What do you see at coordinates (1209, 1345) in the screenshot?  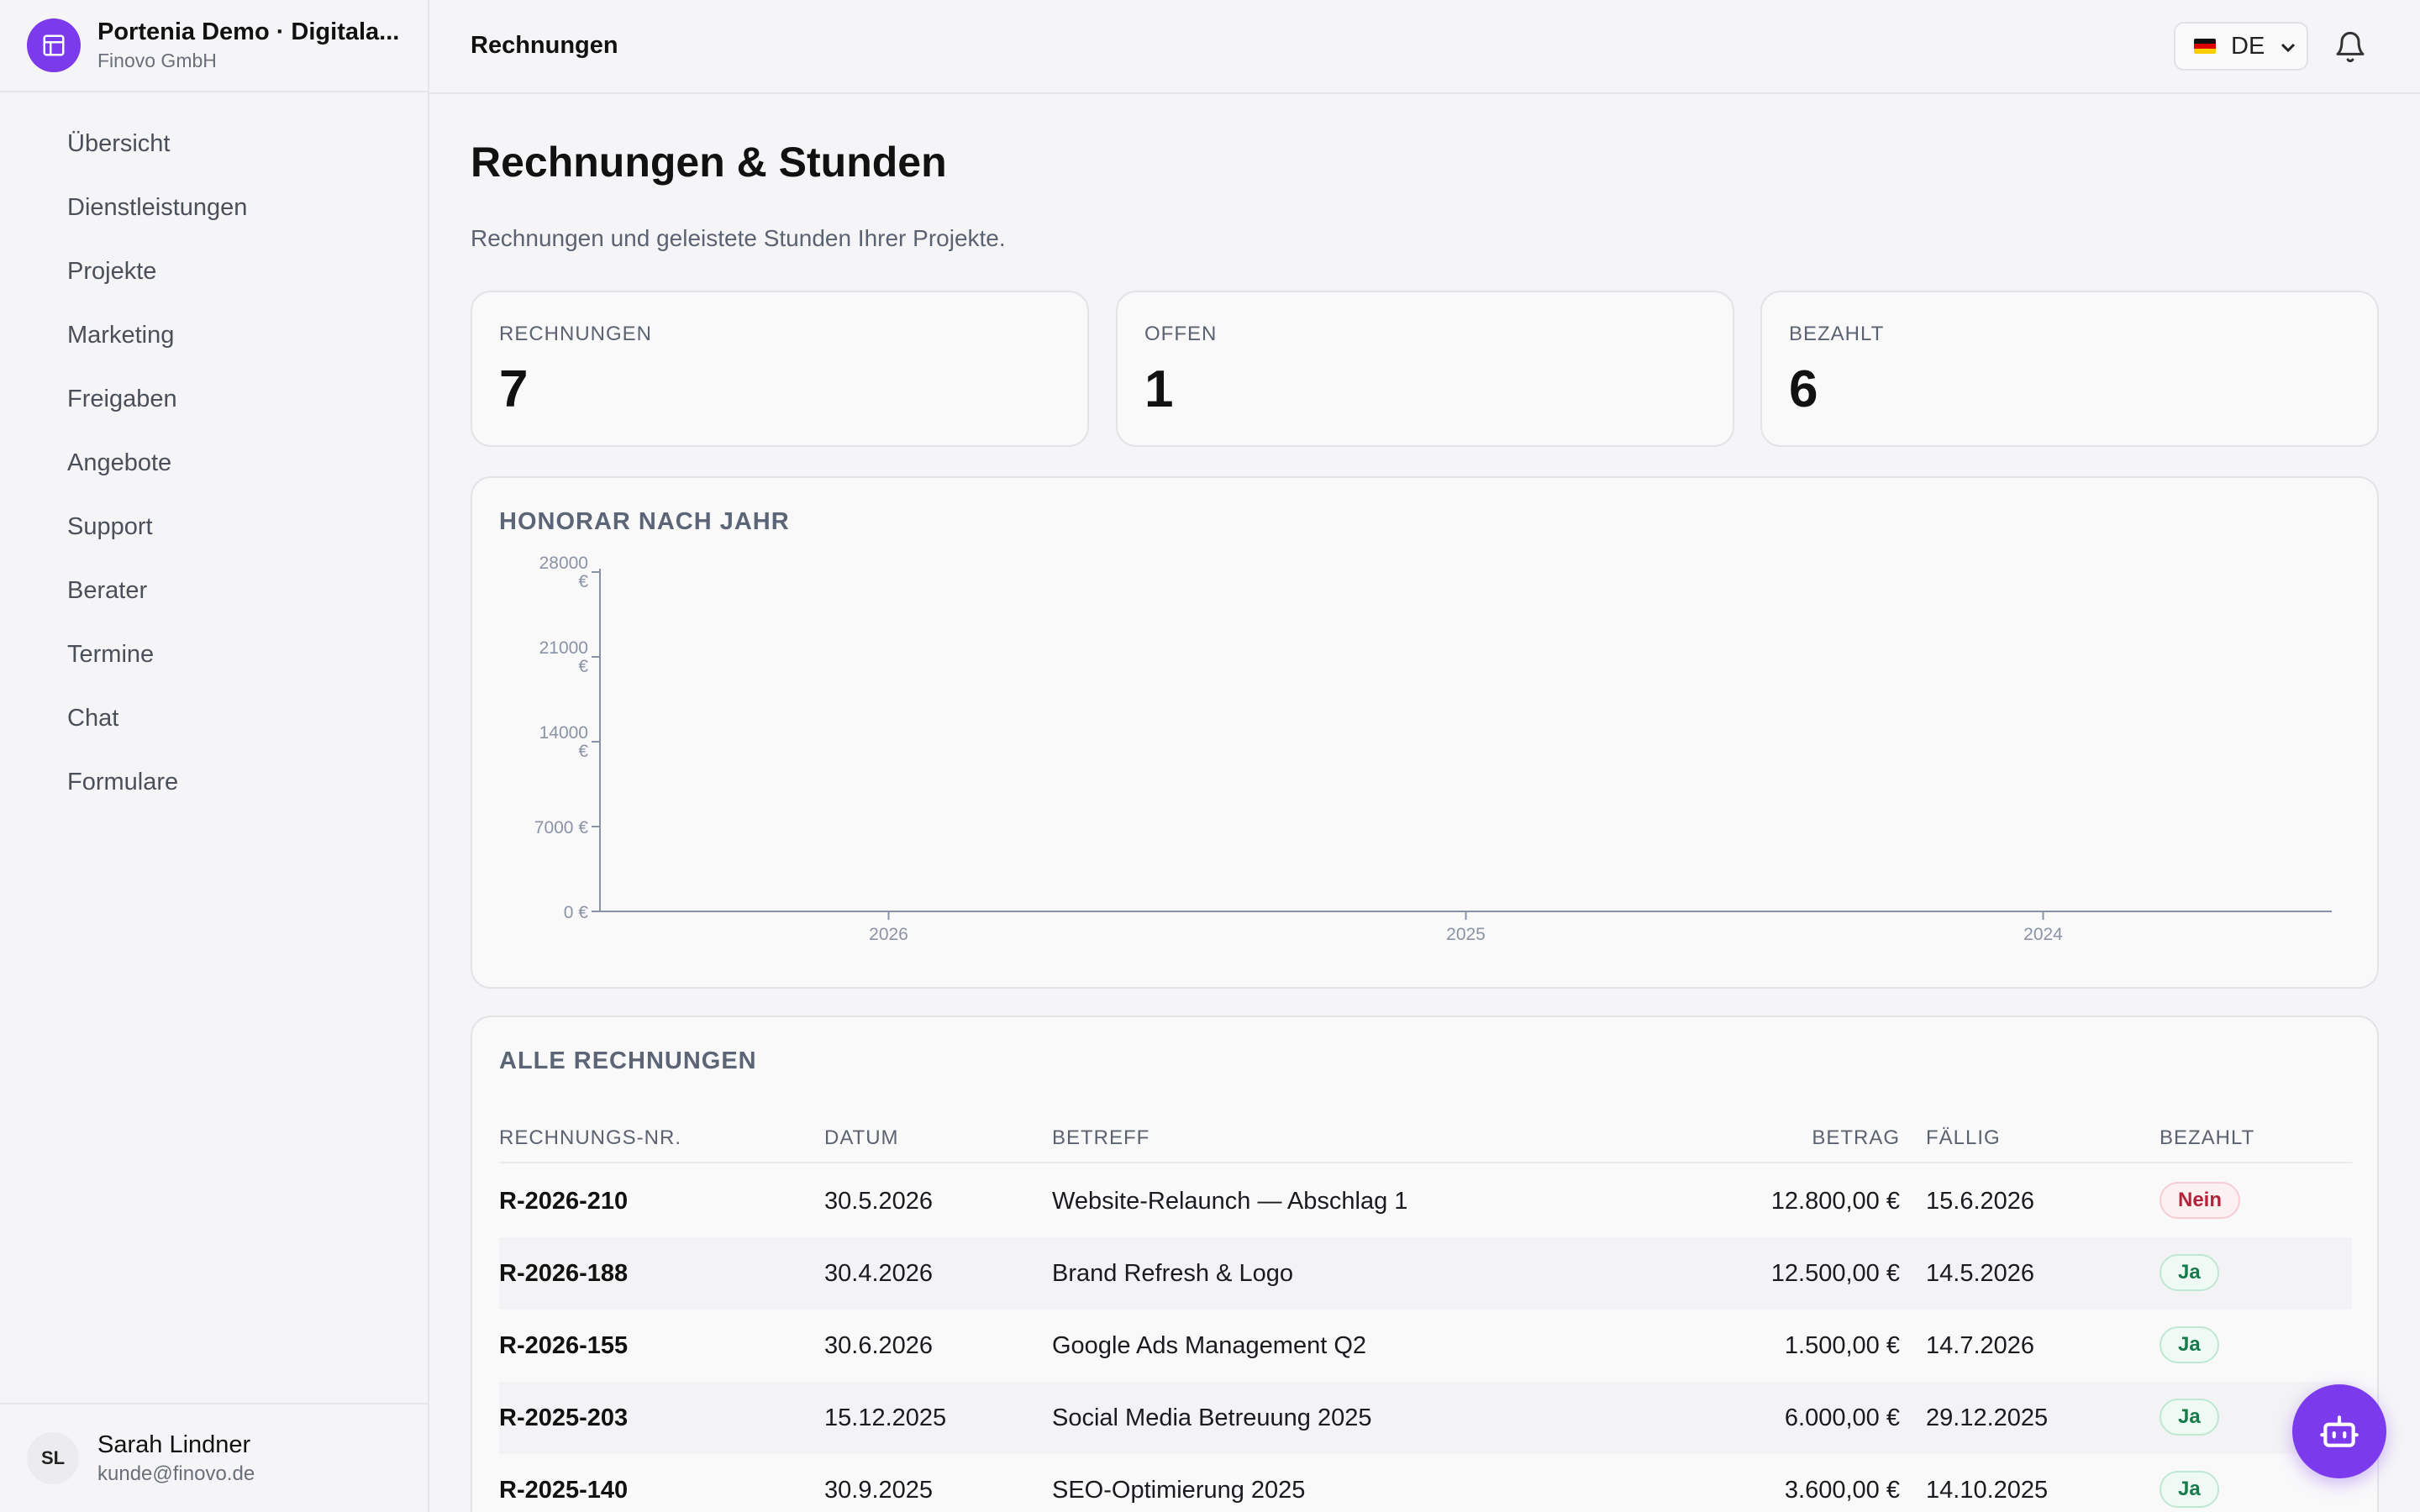 I see `invoice-subject: Google Ads Management Q2` at bounding box center [1209, 1345].